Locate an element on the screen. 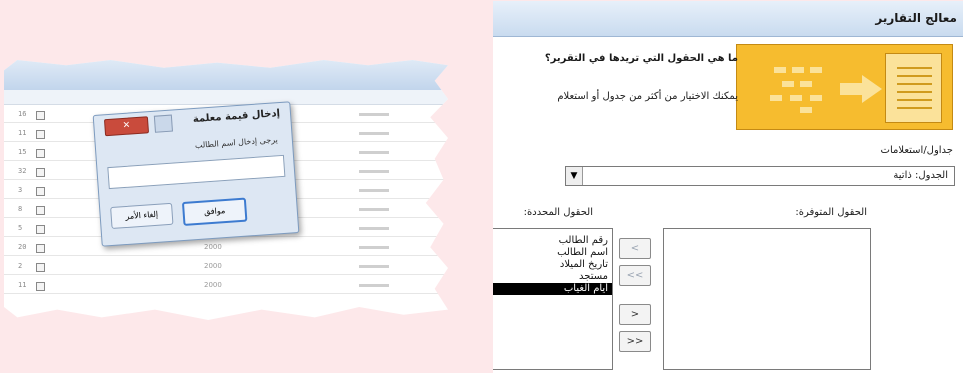 Image resolution: width=963 pixels, height=373 pixels. report-document-icon is located at coordinates (913, 88).